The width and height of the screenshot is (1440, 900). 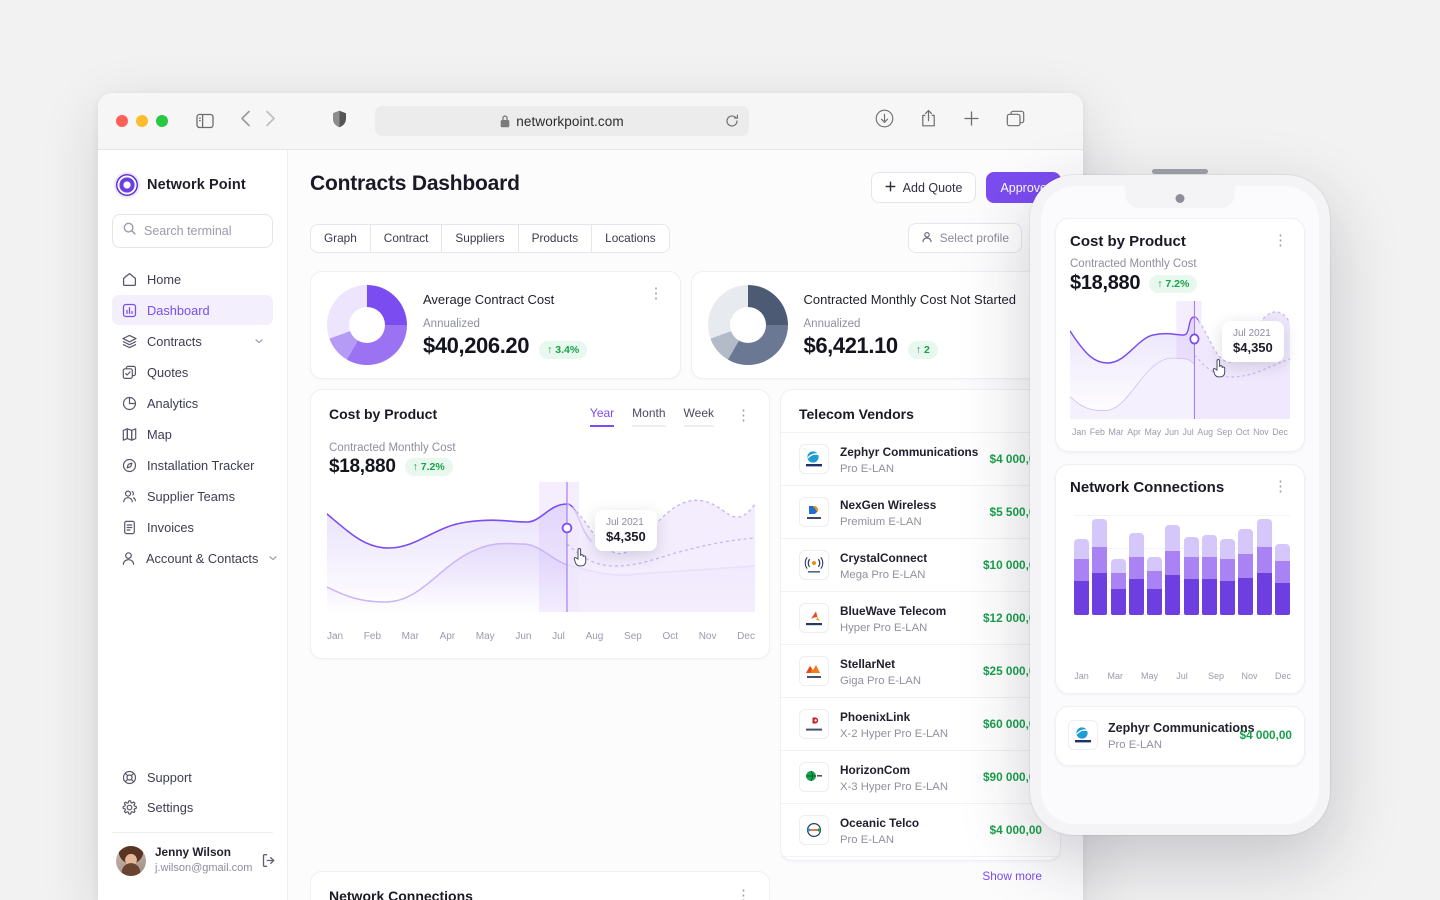 What do you see at coordinates (581, 560) in the screenshot?
I see `mouse-cursor-icon` at bounding box center [581, 560].